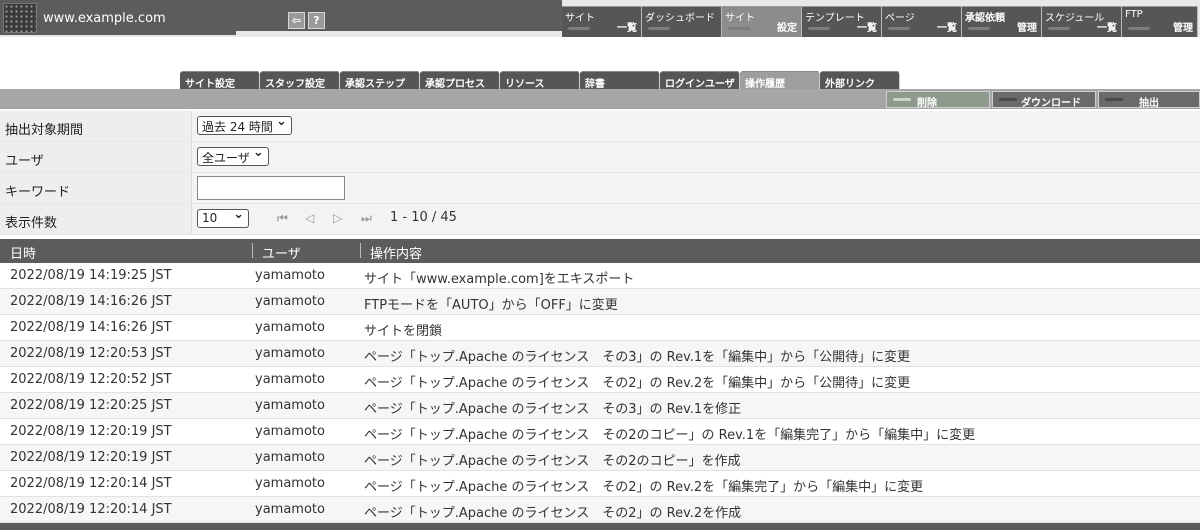  I want to click on column-date: 日時, so click(23, 252).